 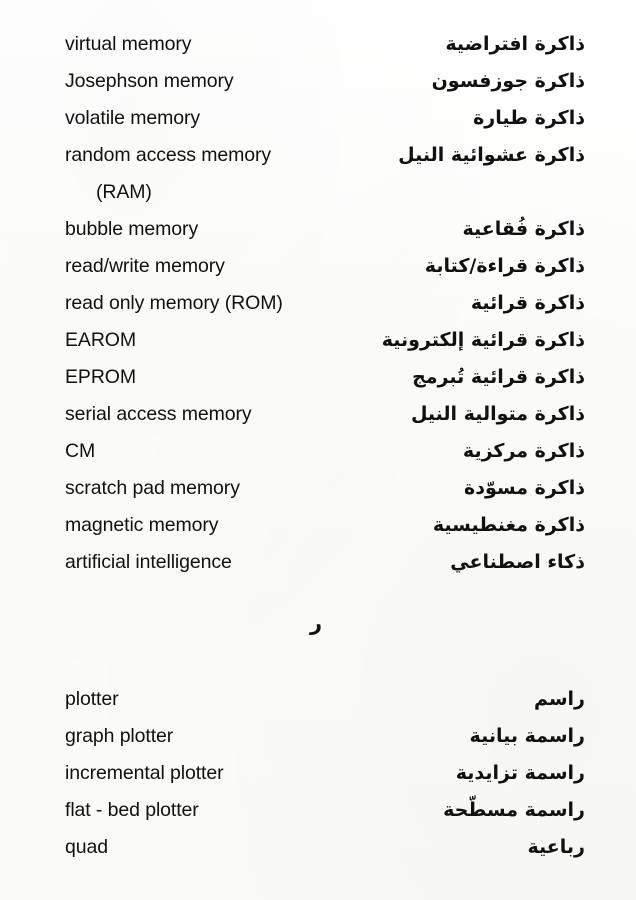 What do you see at coordinates (158, 414) in the screenshot?
I see `entry-term-english: serial access memory` at bounding box center [158, 414].